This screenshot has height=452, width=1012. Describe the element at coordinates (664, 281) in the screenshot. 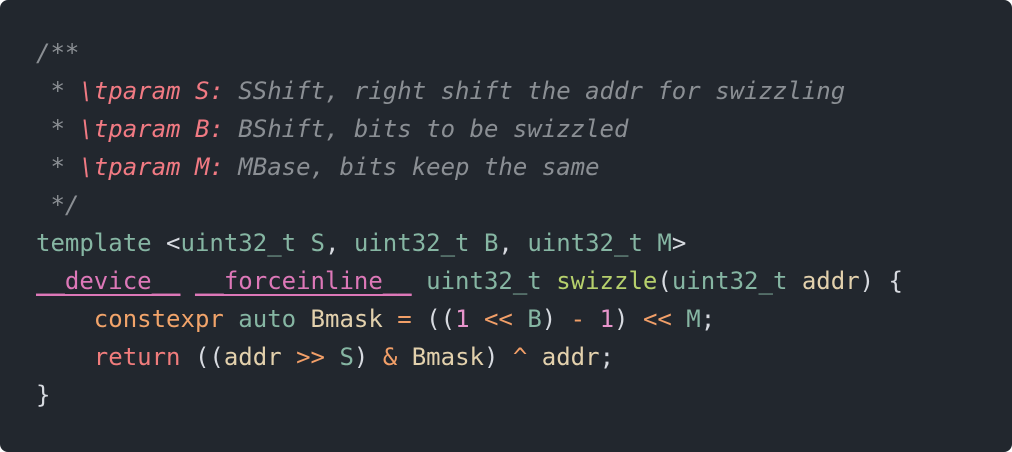

I see `code-token-punct: (` at that location.